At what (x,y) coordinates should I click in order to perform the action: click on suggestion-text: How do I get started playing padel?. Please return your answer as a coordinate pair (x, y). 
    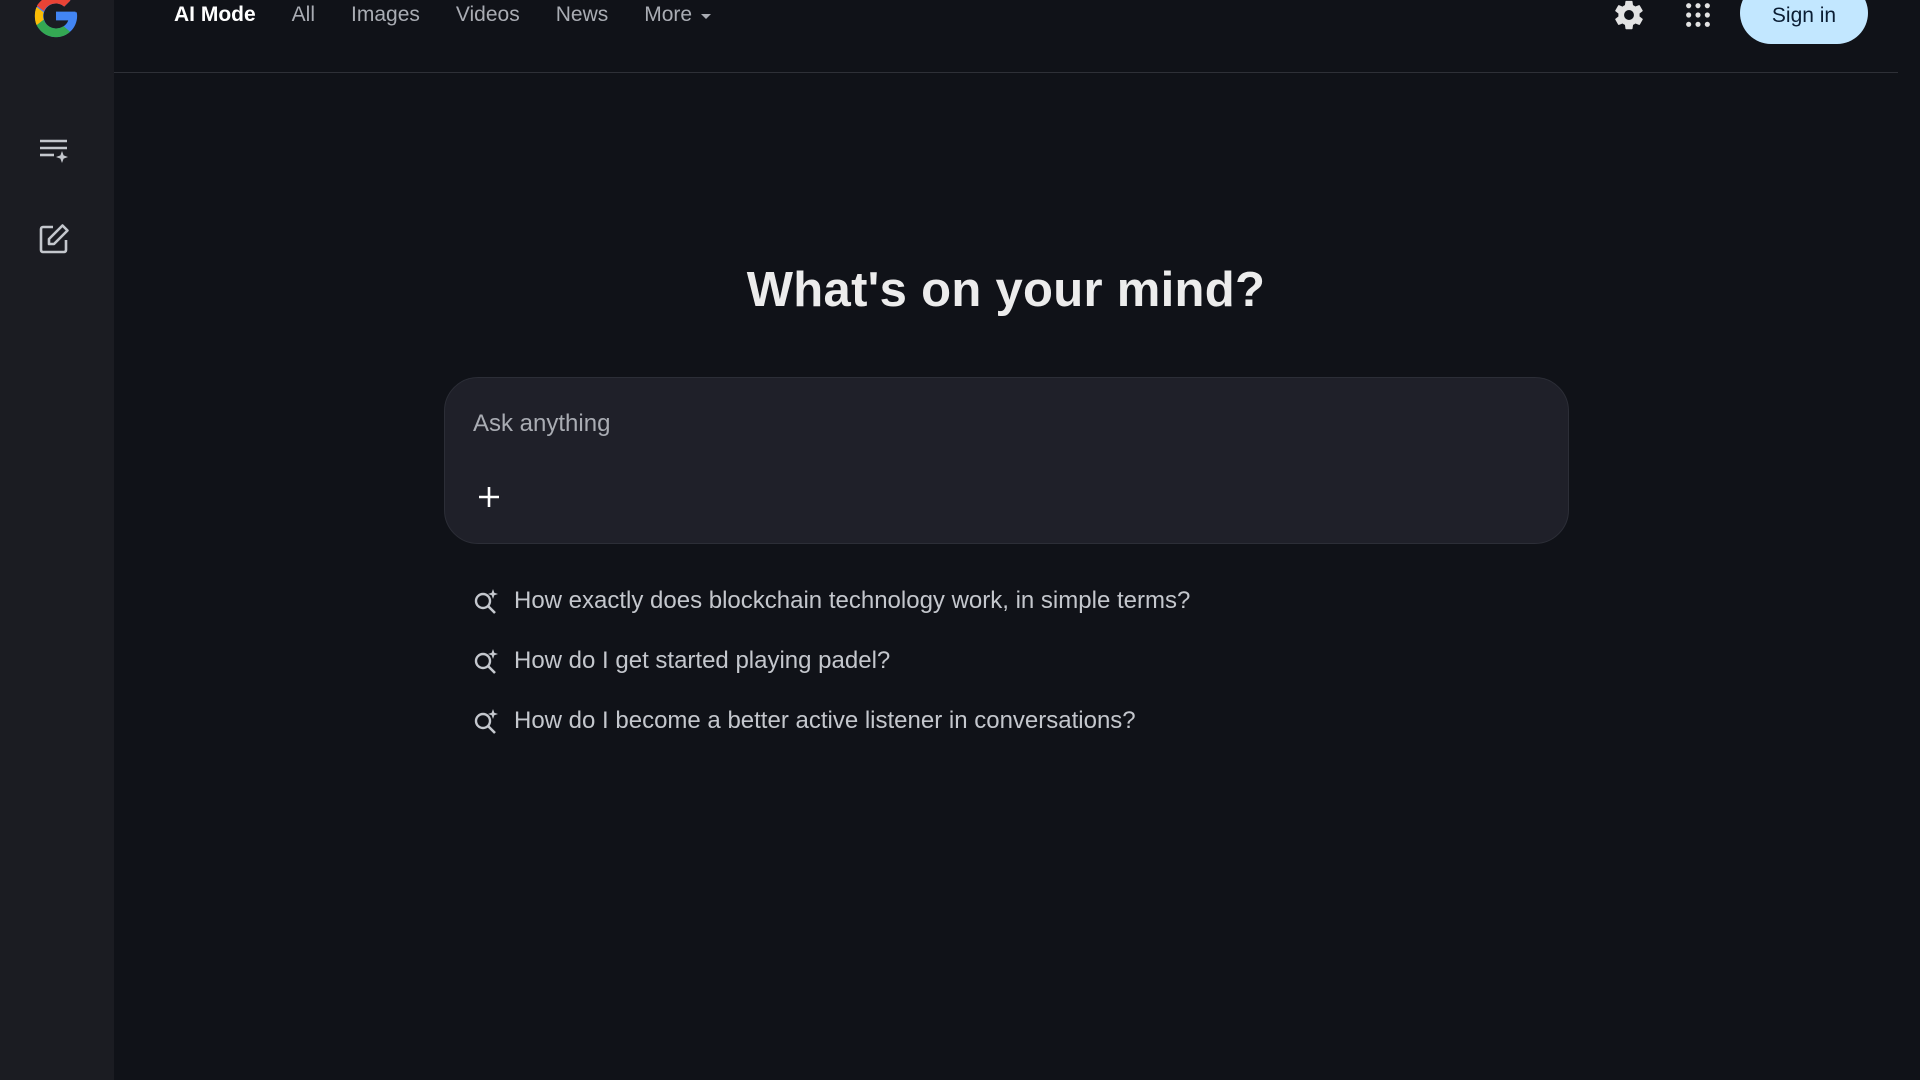
    Looking at the image, I should click on (702, 660).